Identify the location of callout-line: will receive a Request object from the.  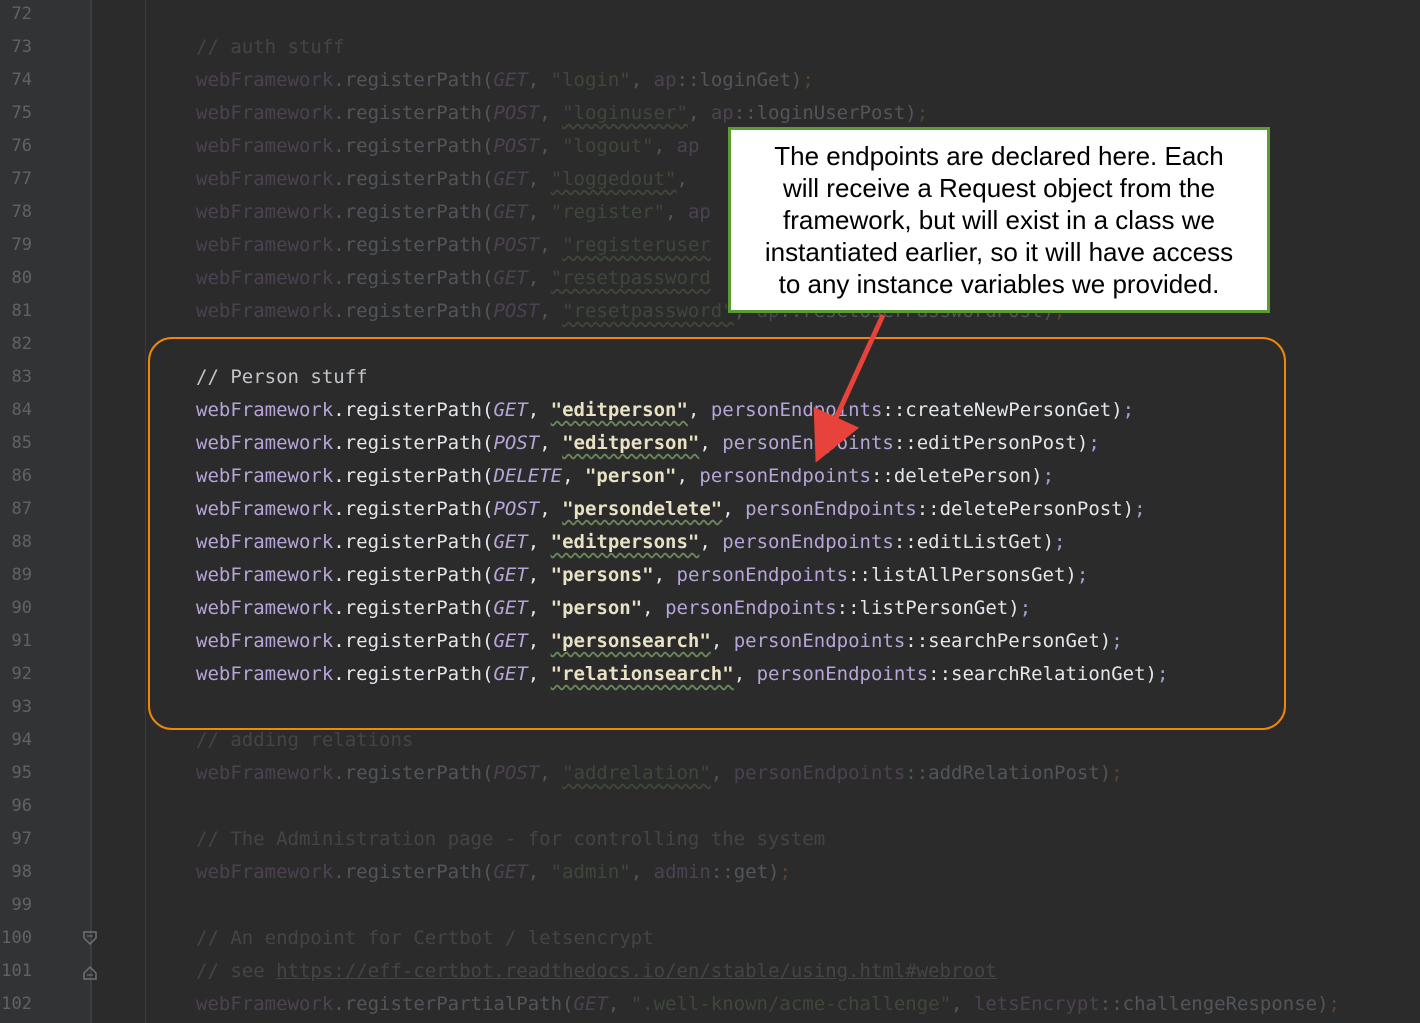
(999, 188).